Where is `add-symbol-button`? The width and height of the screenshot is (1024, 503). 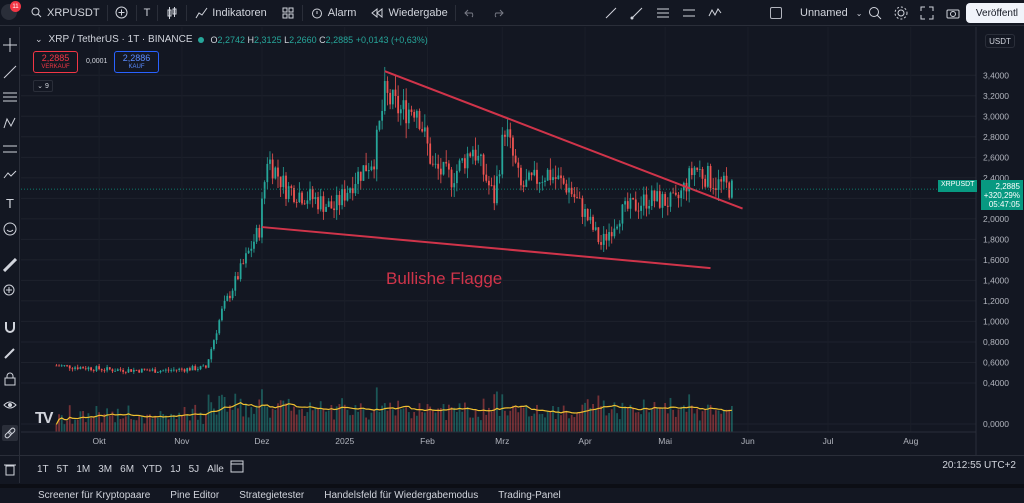
add-symbol-button is located at coordinates (122, 13).